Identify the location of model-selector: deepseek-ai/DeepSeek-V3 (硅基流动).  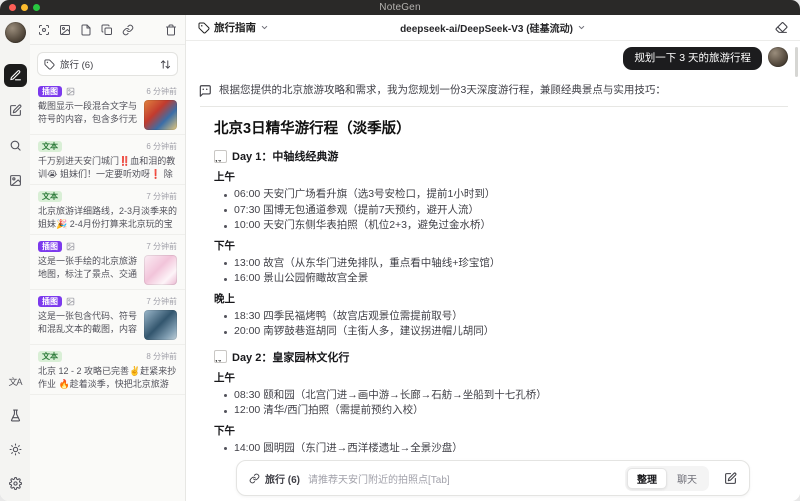
(486, 27).